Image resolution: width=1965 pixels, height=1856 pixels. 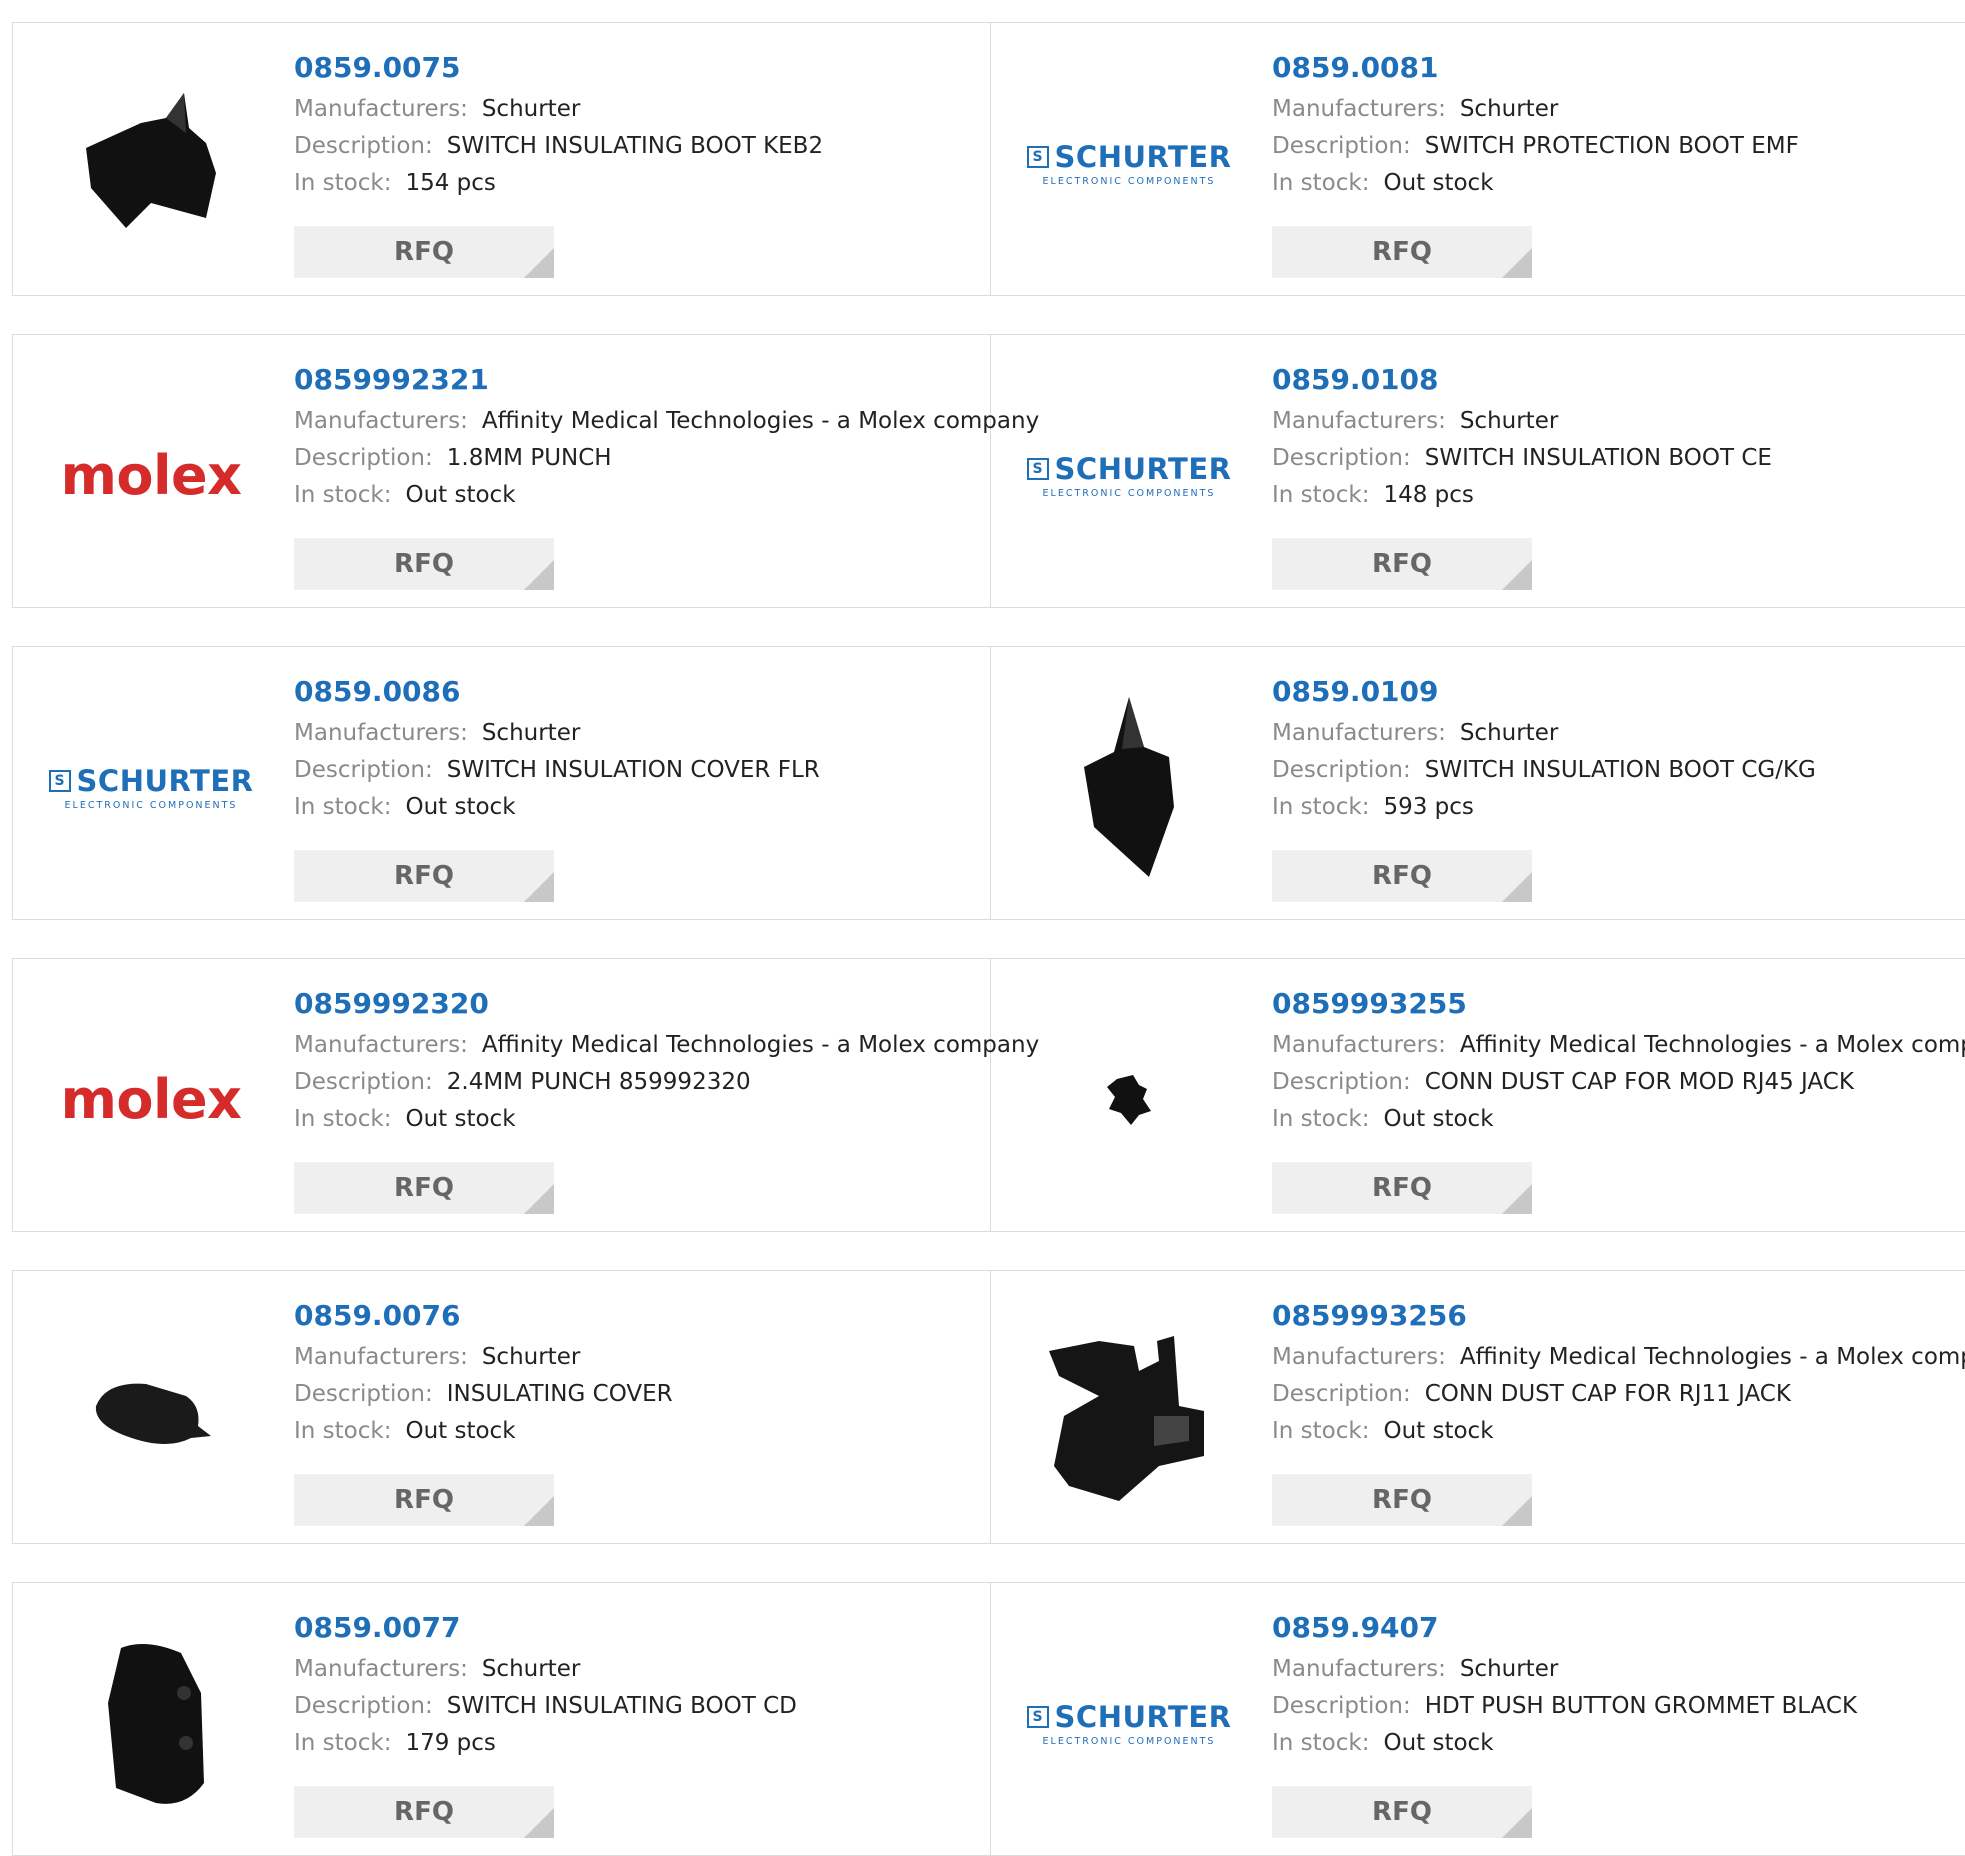 I want to click on part-number-link: 0859.0109, so click(x=1618, y=692).